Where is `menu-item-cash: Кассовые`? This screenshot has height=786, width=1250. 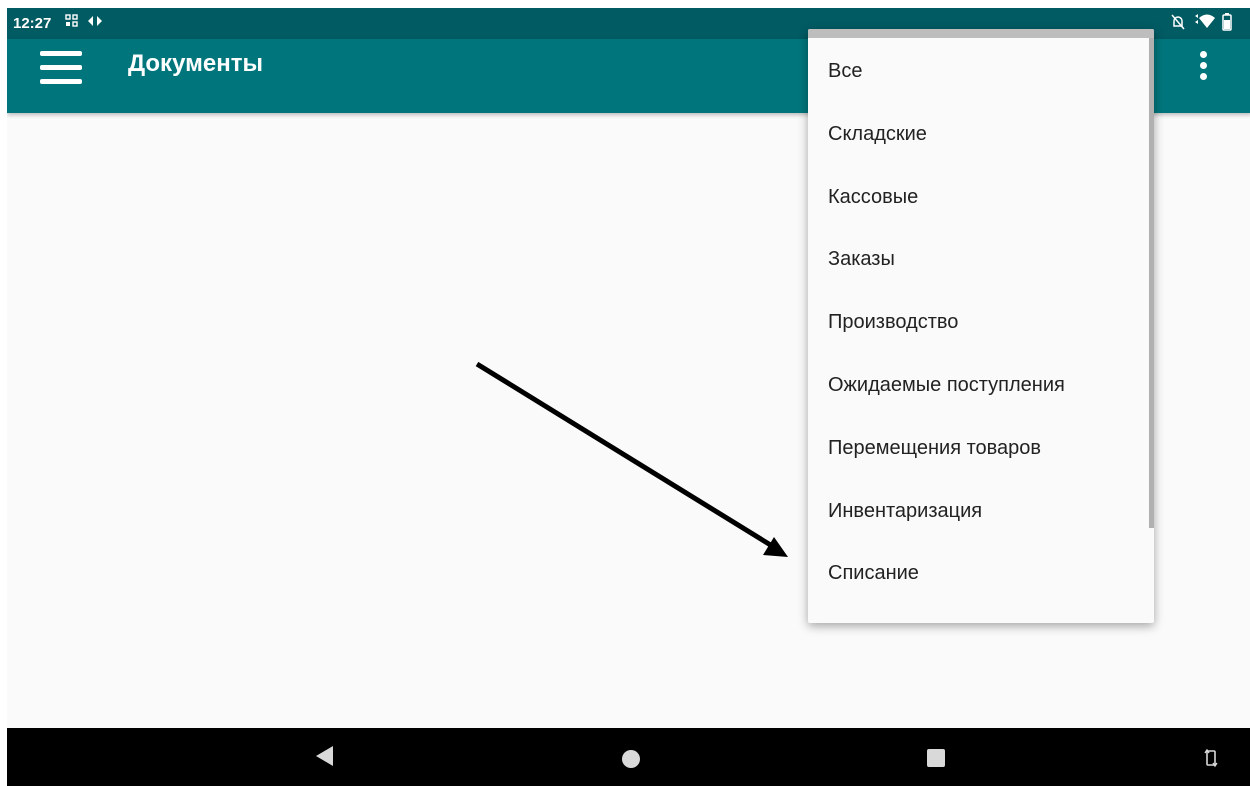 menu-item-cash: Кассовые is located at coordinates (981, 197).